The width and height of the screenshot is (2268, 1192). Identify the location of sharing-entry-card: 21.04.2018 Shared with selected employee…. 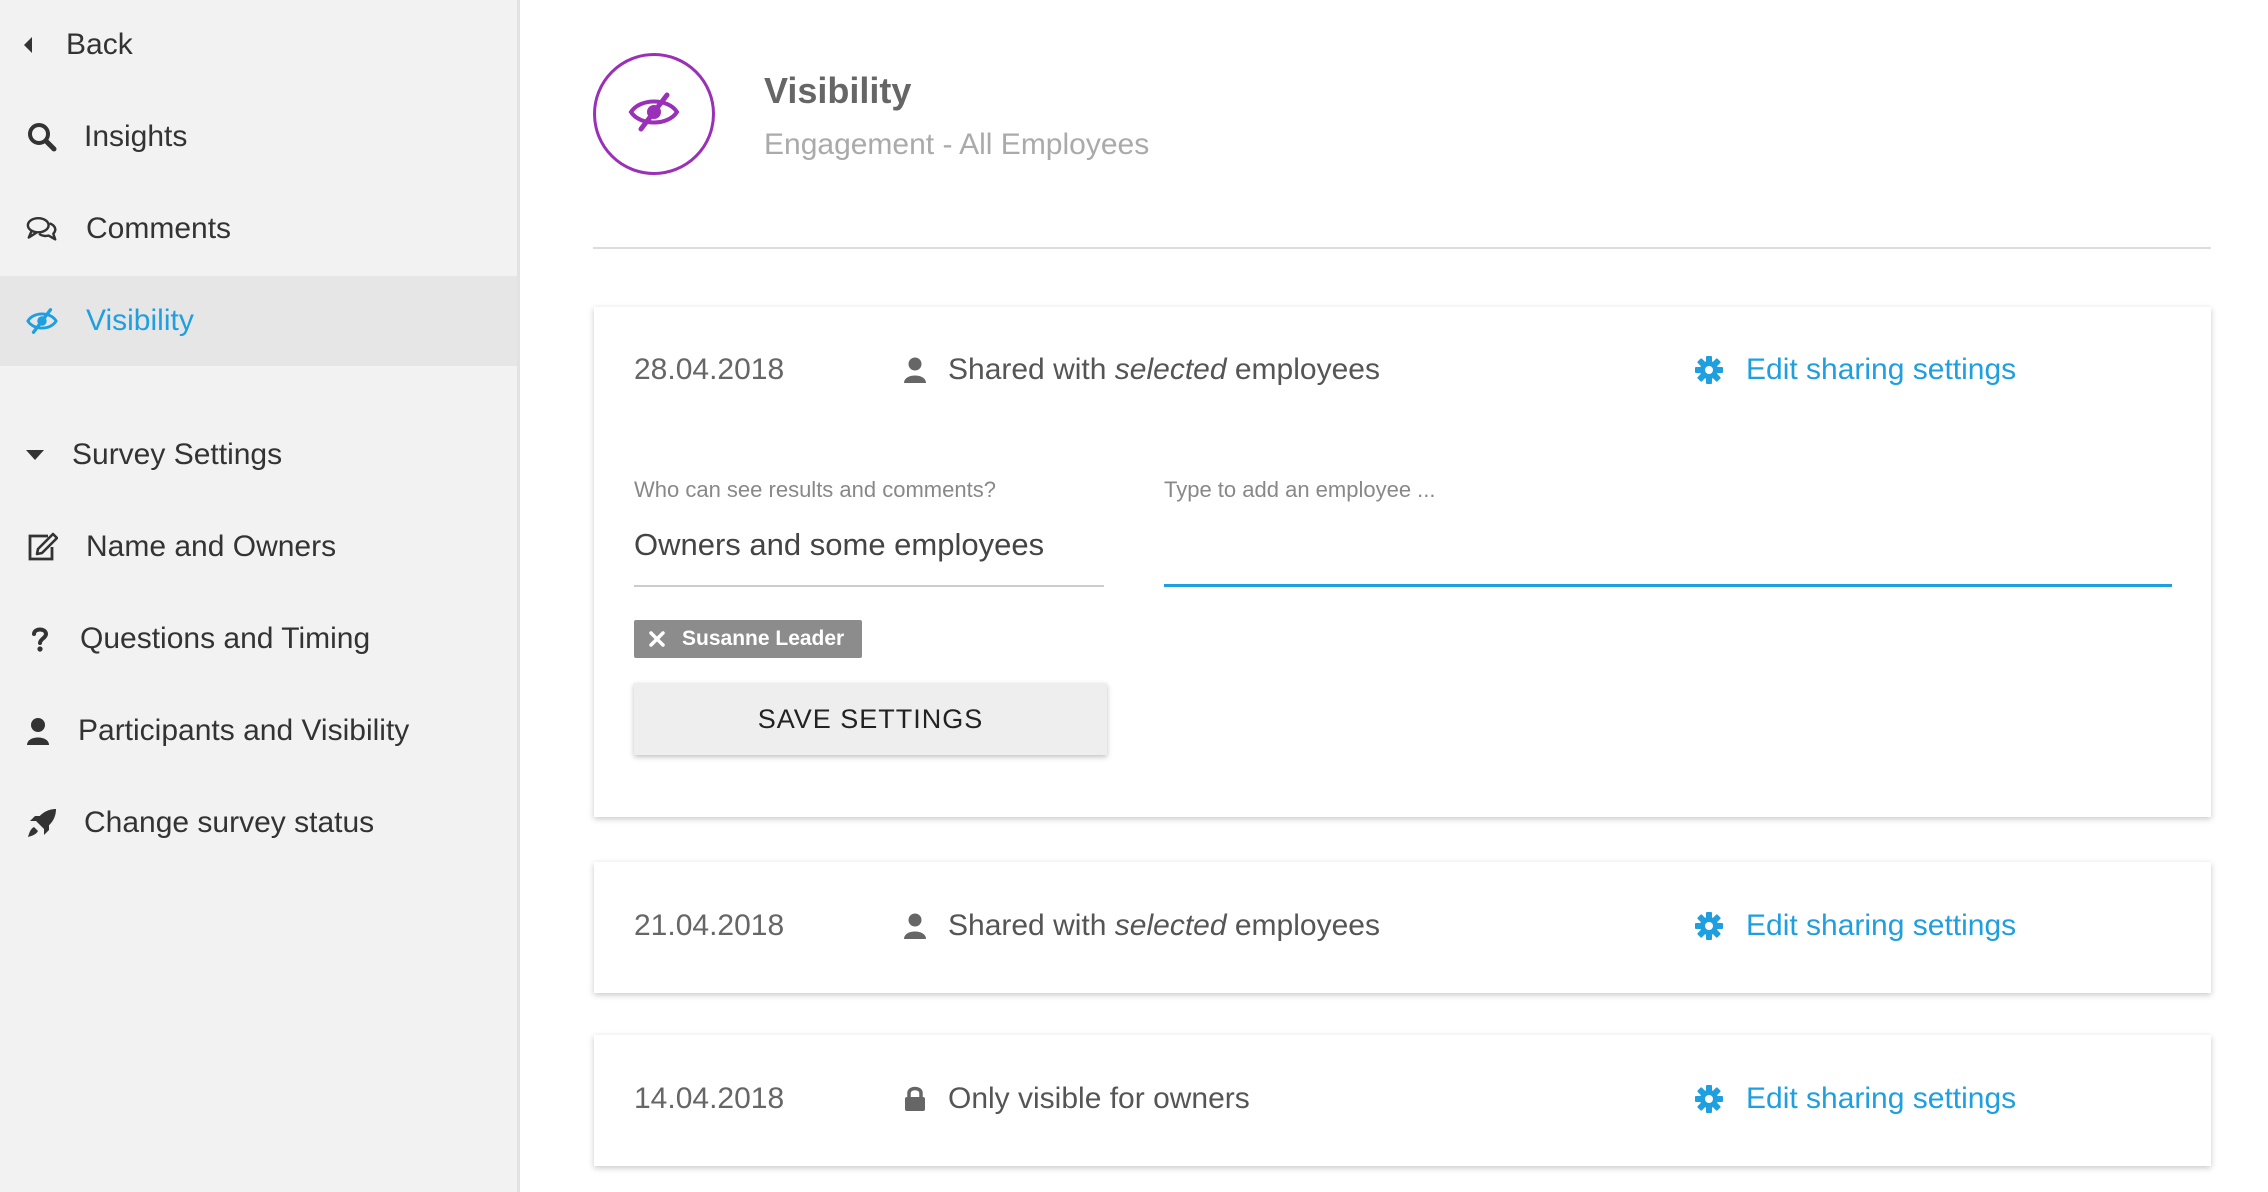
(1402, 927).